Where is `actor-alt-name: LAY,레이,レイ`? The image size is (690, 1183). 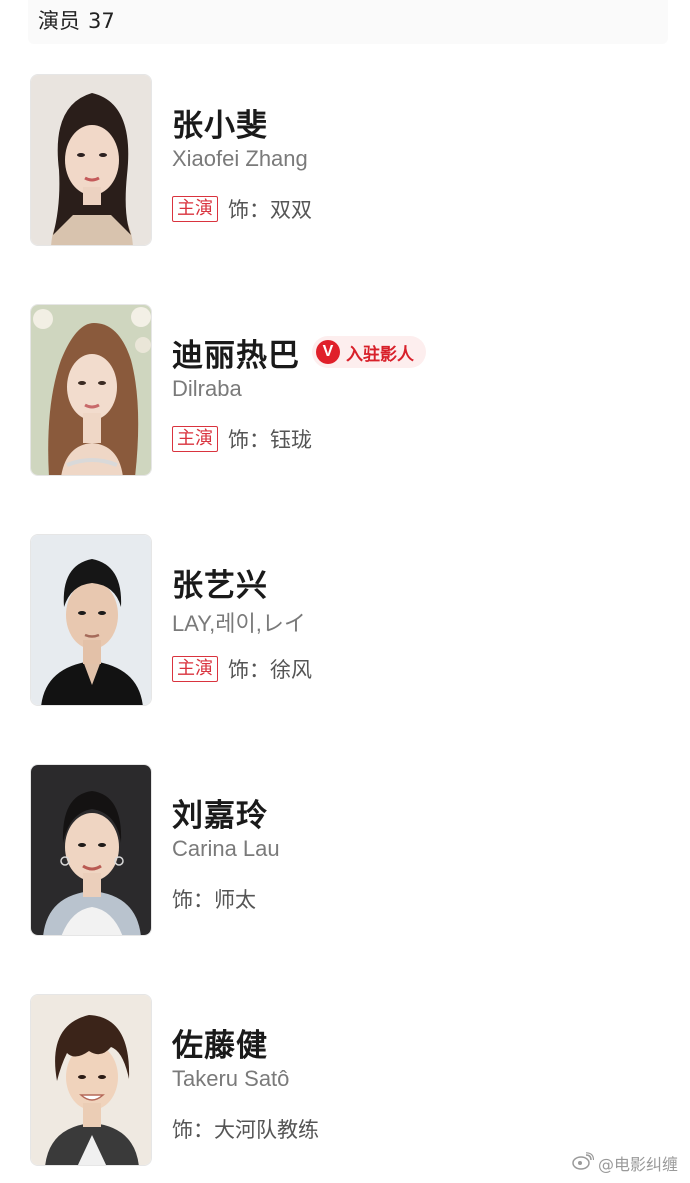
actor-alt-name: LAY,레이,レイ is located at coordinates (239, 623).